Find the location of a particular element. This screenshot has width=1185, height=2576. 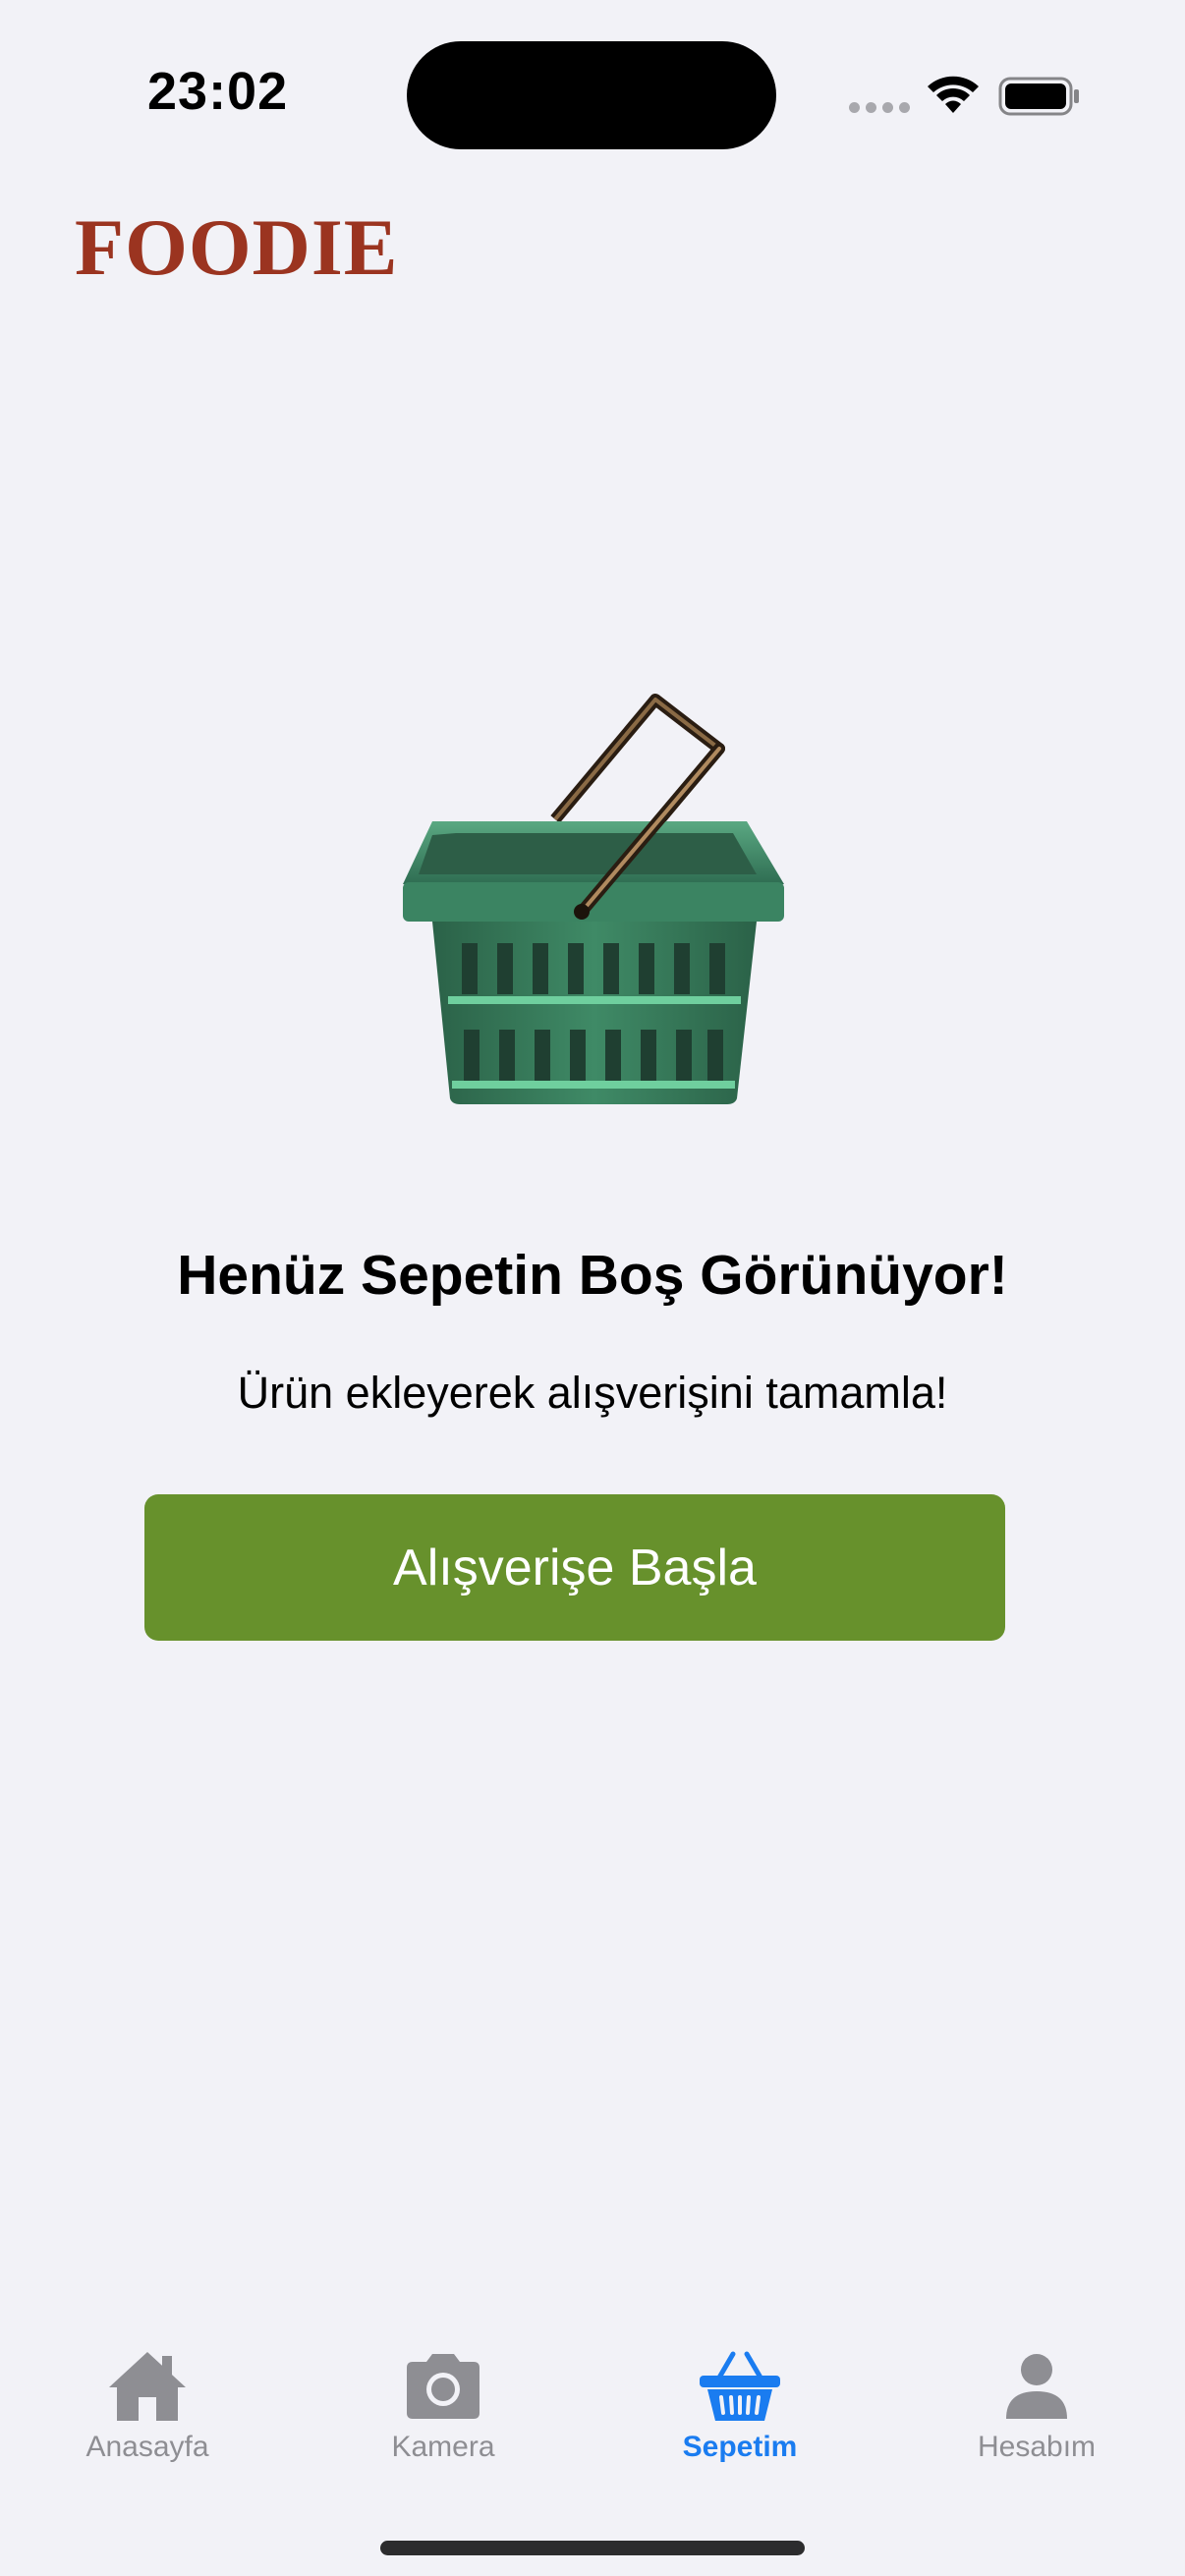

dynamic-island is located at coordinates (592, 95).